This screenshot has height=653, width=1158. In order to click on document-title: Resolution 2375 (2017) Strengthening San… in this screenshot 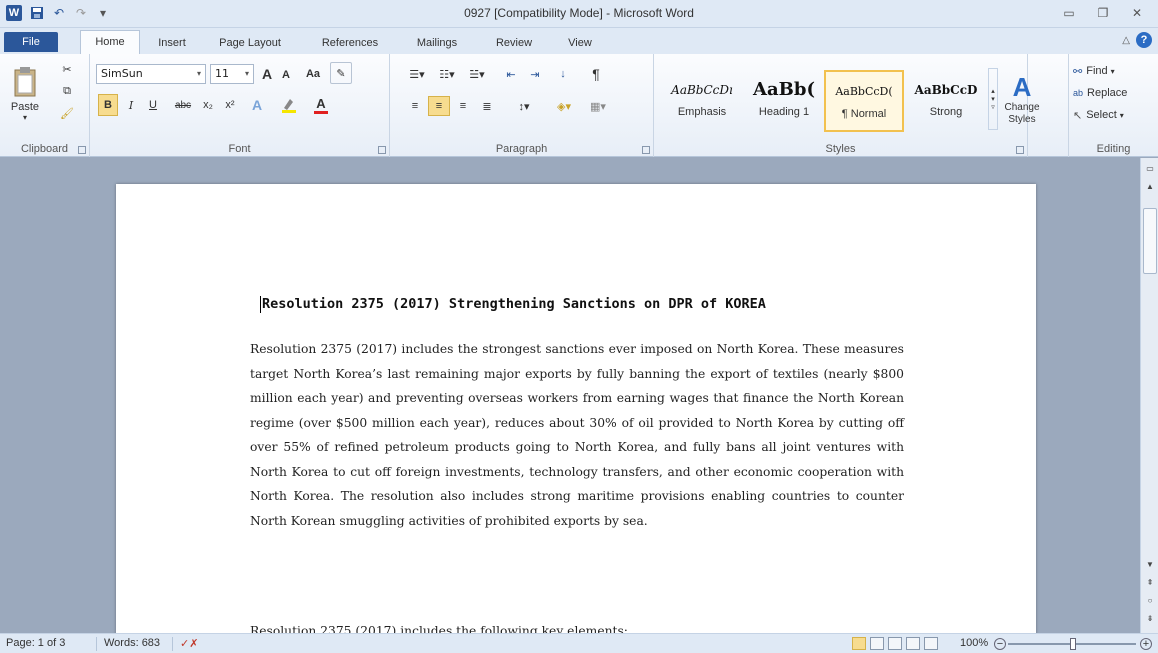, I will do `click(591, 304)`.